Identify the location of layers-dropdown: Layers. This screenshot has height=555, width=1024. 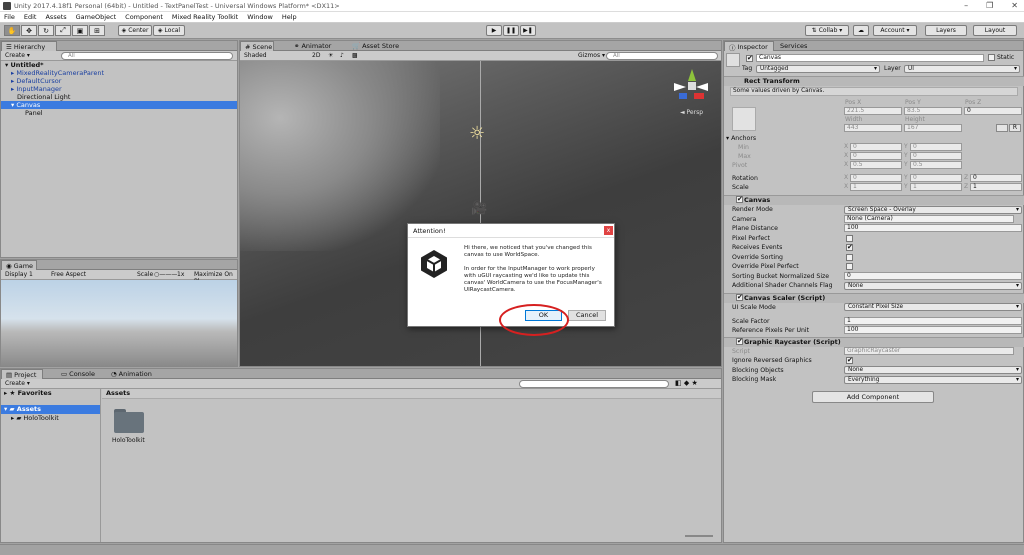
(946, 30).